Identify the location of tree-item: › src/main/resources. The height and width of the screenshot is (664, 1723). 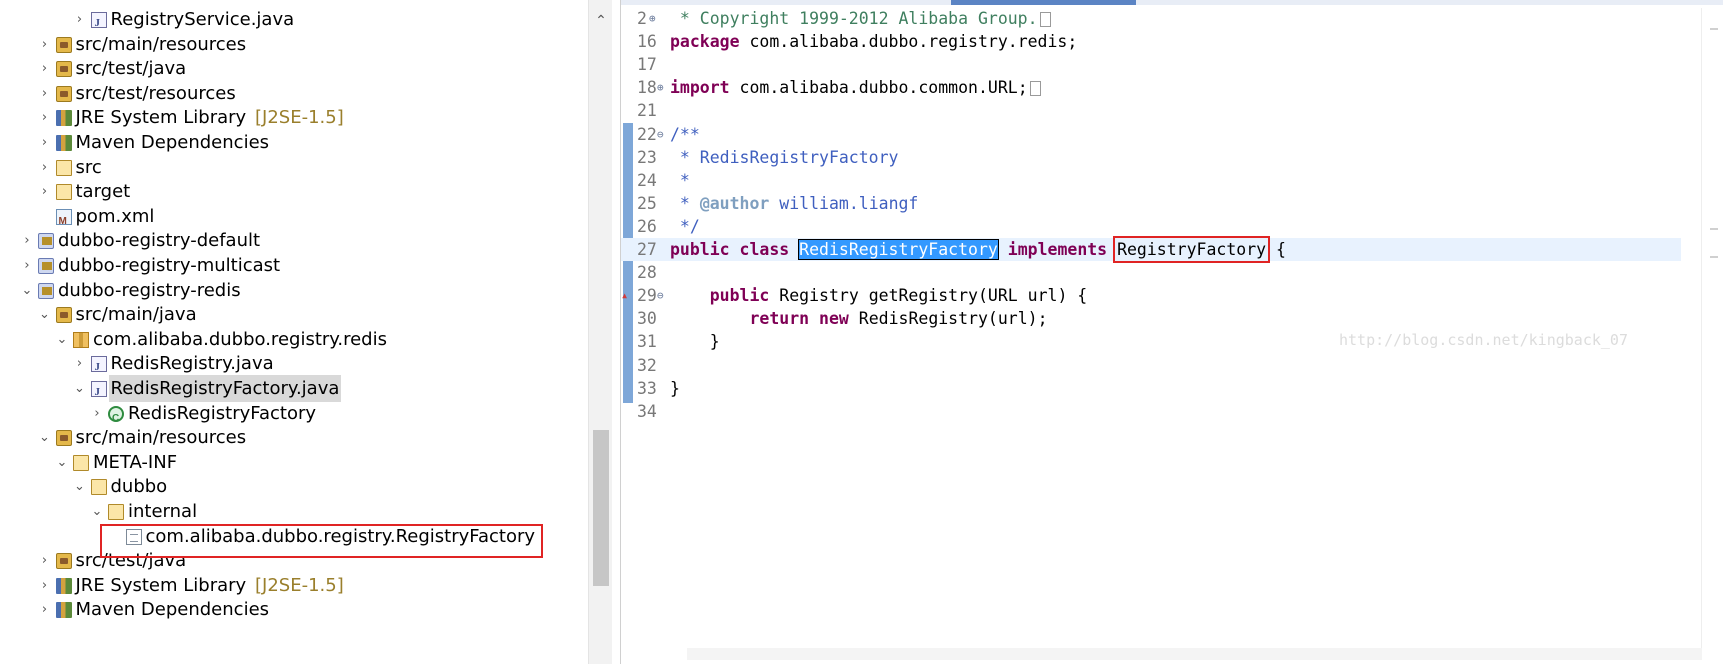
(295, 44).